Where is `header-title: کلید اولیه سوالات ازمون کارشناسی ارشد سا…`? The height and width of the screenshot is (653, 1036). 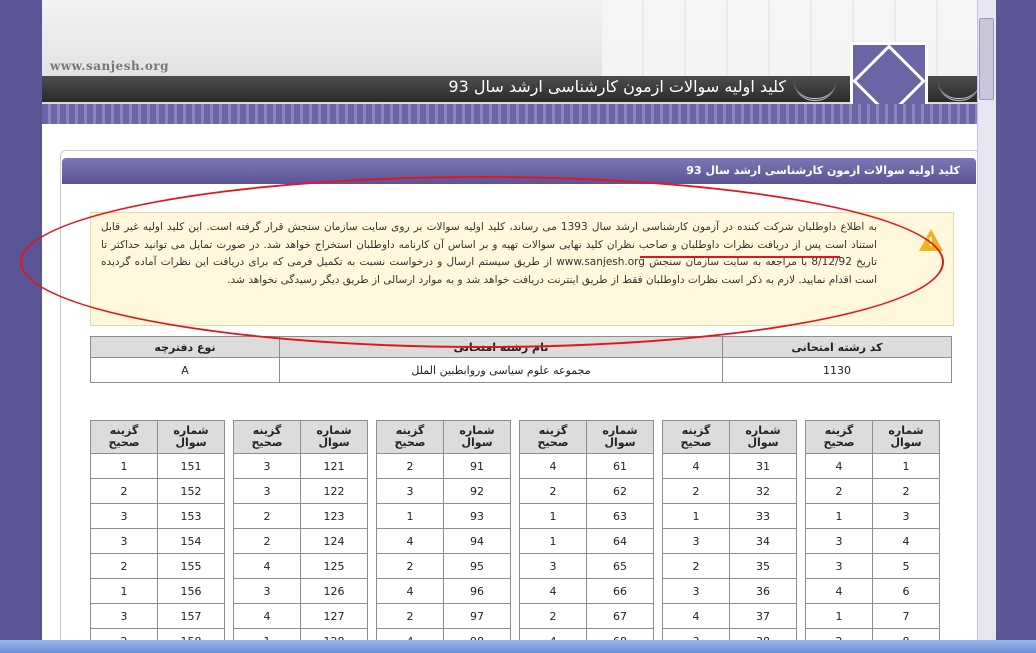 header-title: کلید اولیه سوالات ازمون کارشناسی ارشد سا… is located at coordinates (617, 86).